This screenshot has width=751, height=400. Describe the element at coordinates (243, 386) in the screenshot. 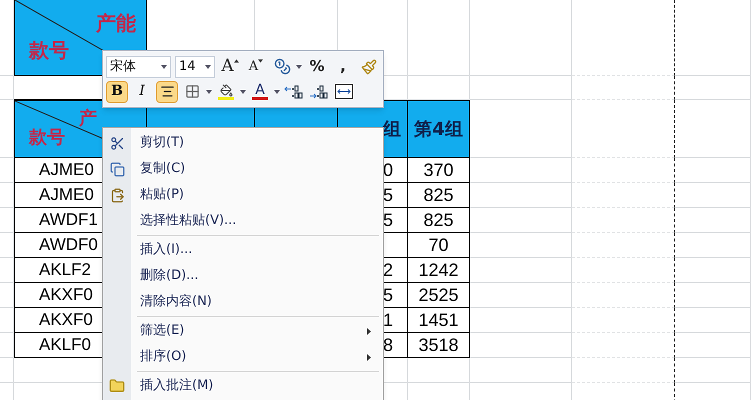

I see `menu-item: 插入批注(M)` at that location.